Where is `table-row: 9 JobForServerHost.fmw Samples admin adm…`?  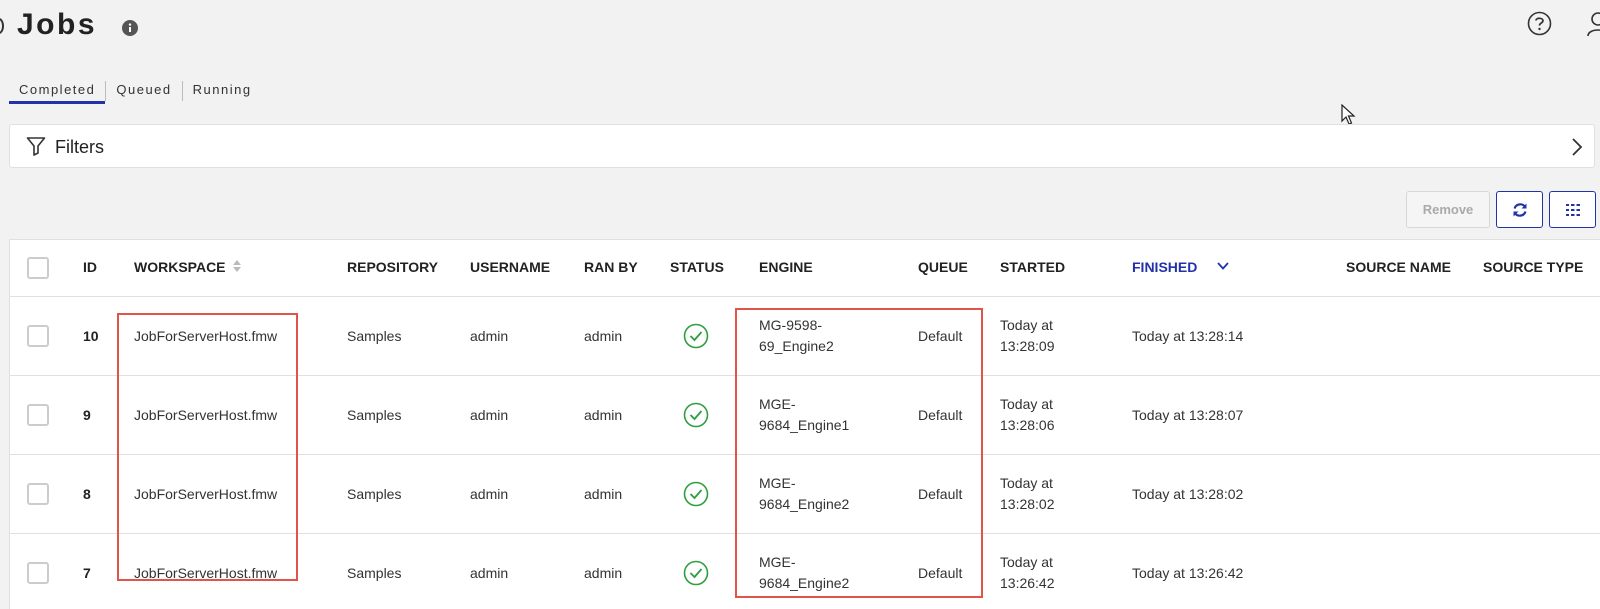
table-row: 9 JobForServerHost.fmw Samples admin adm… is located at coordinates (805, 415).